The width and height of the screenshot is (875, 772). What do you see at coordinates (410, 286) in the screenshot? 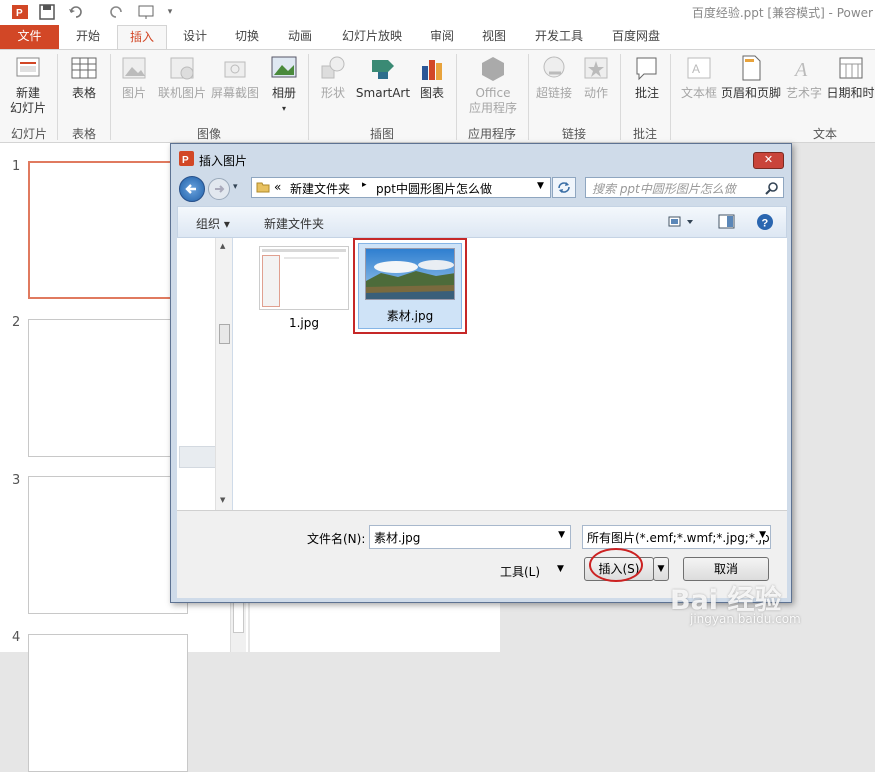
I see `file-item-selected: 素材.jpg` at bounding box center [410, 286].